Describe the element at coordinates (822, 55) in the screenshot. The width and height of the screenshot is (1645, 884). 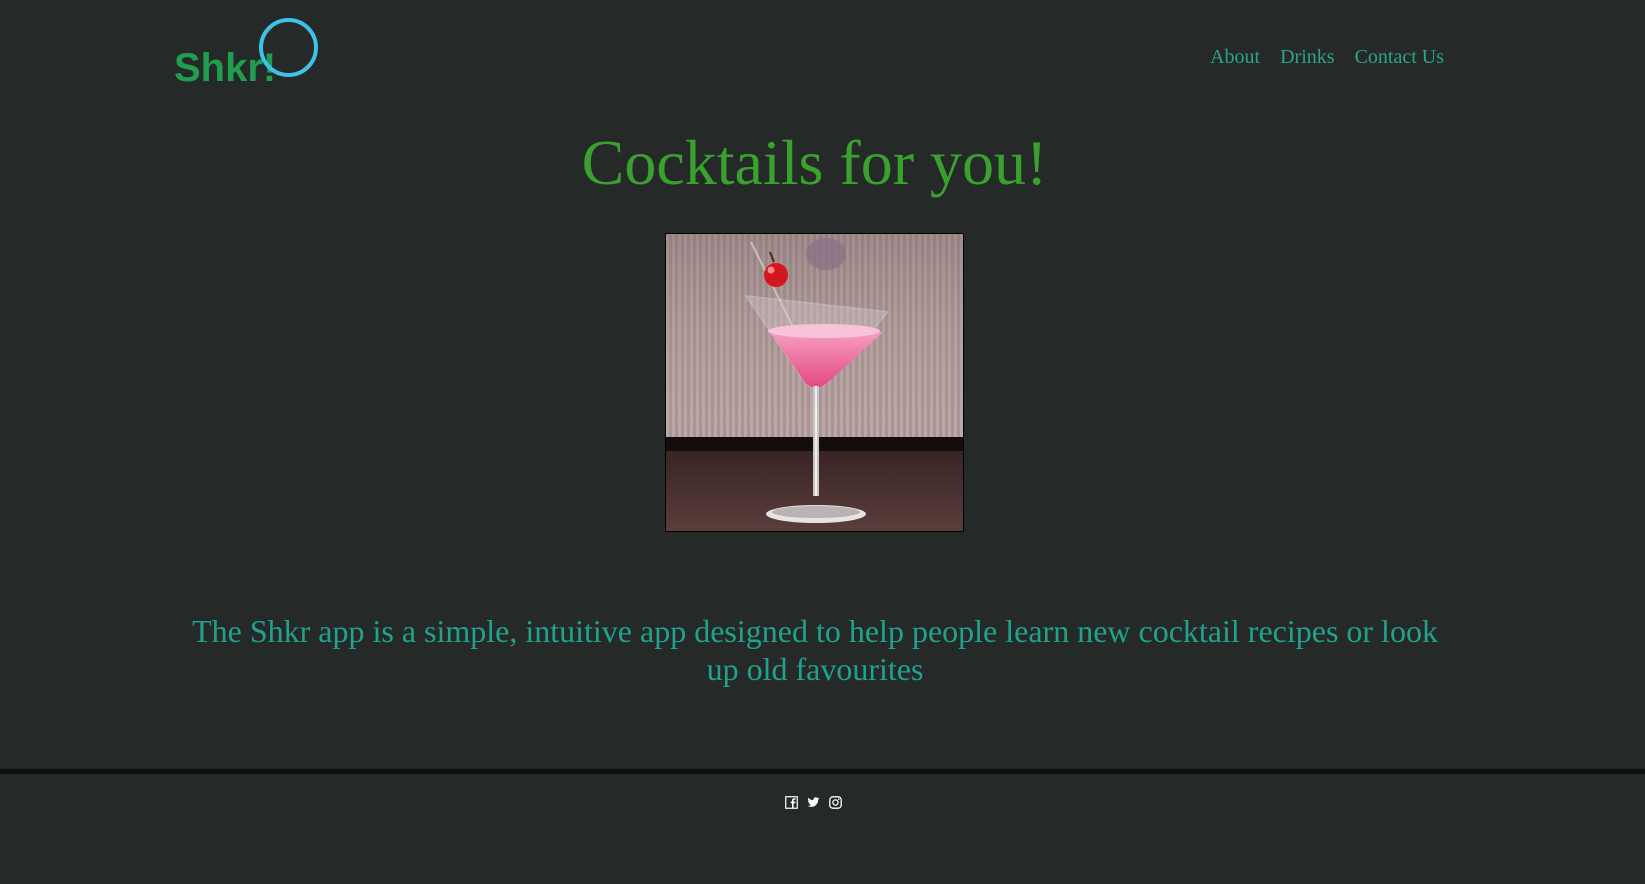
I see `site-header: Shkr! About Drinks Contact Us` at that location.